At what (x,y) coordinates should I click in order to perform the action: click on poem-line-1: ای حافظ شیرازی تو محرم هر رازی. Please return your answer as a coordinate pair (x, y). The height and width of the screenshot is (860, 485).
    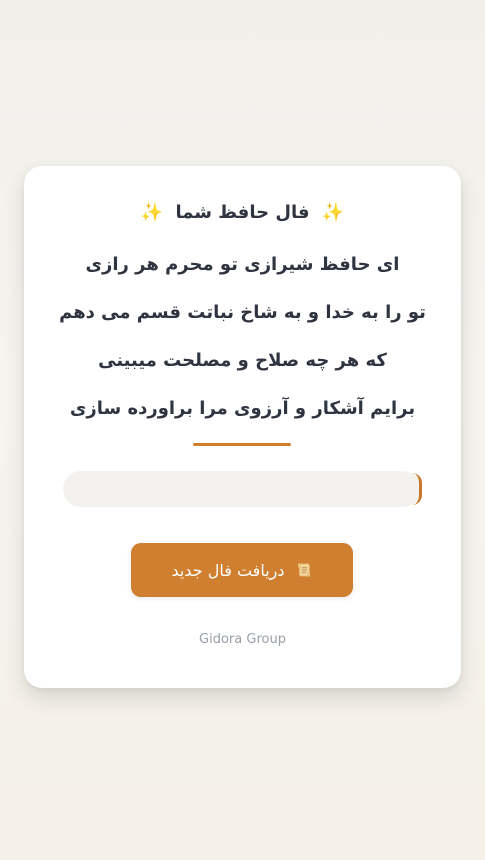
    Looking at the image, I should click on (242, 264).